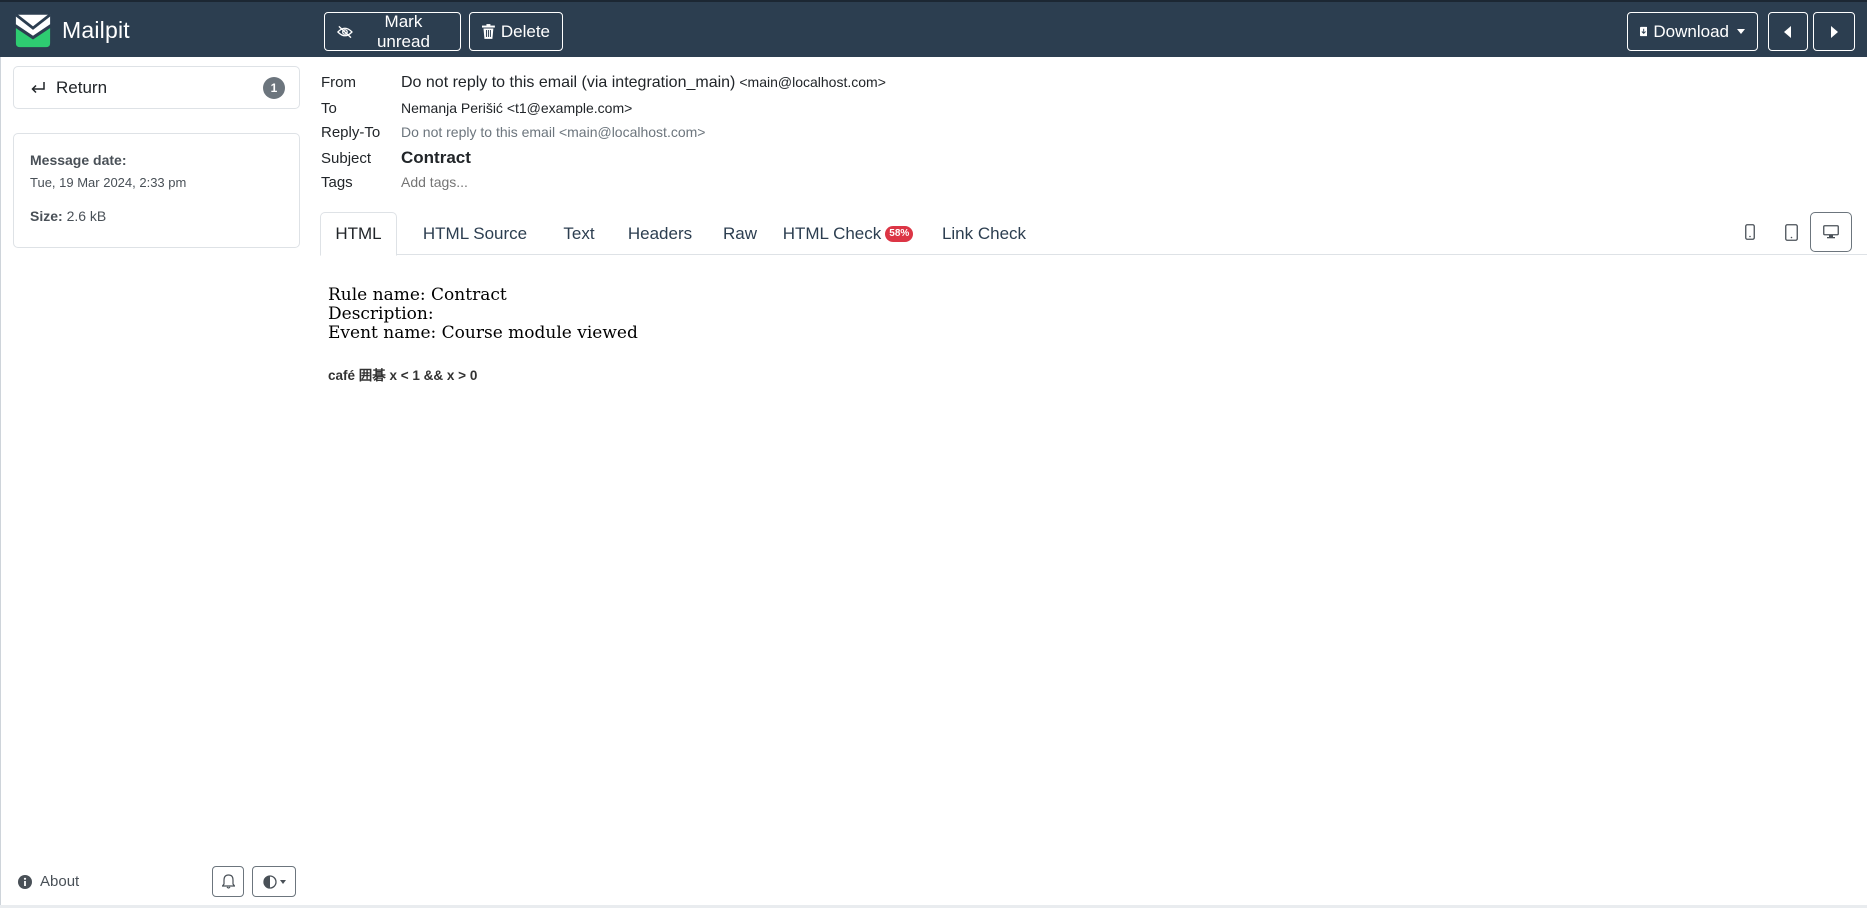 The height and width of the screenshot is (908, 1867). What do you see at coordinates (156, 87) in the screenshot?
I see `return-button: Return 1` at bounding box center [156, 87].